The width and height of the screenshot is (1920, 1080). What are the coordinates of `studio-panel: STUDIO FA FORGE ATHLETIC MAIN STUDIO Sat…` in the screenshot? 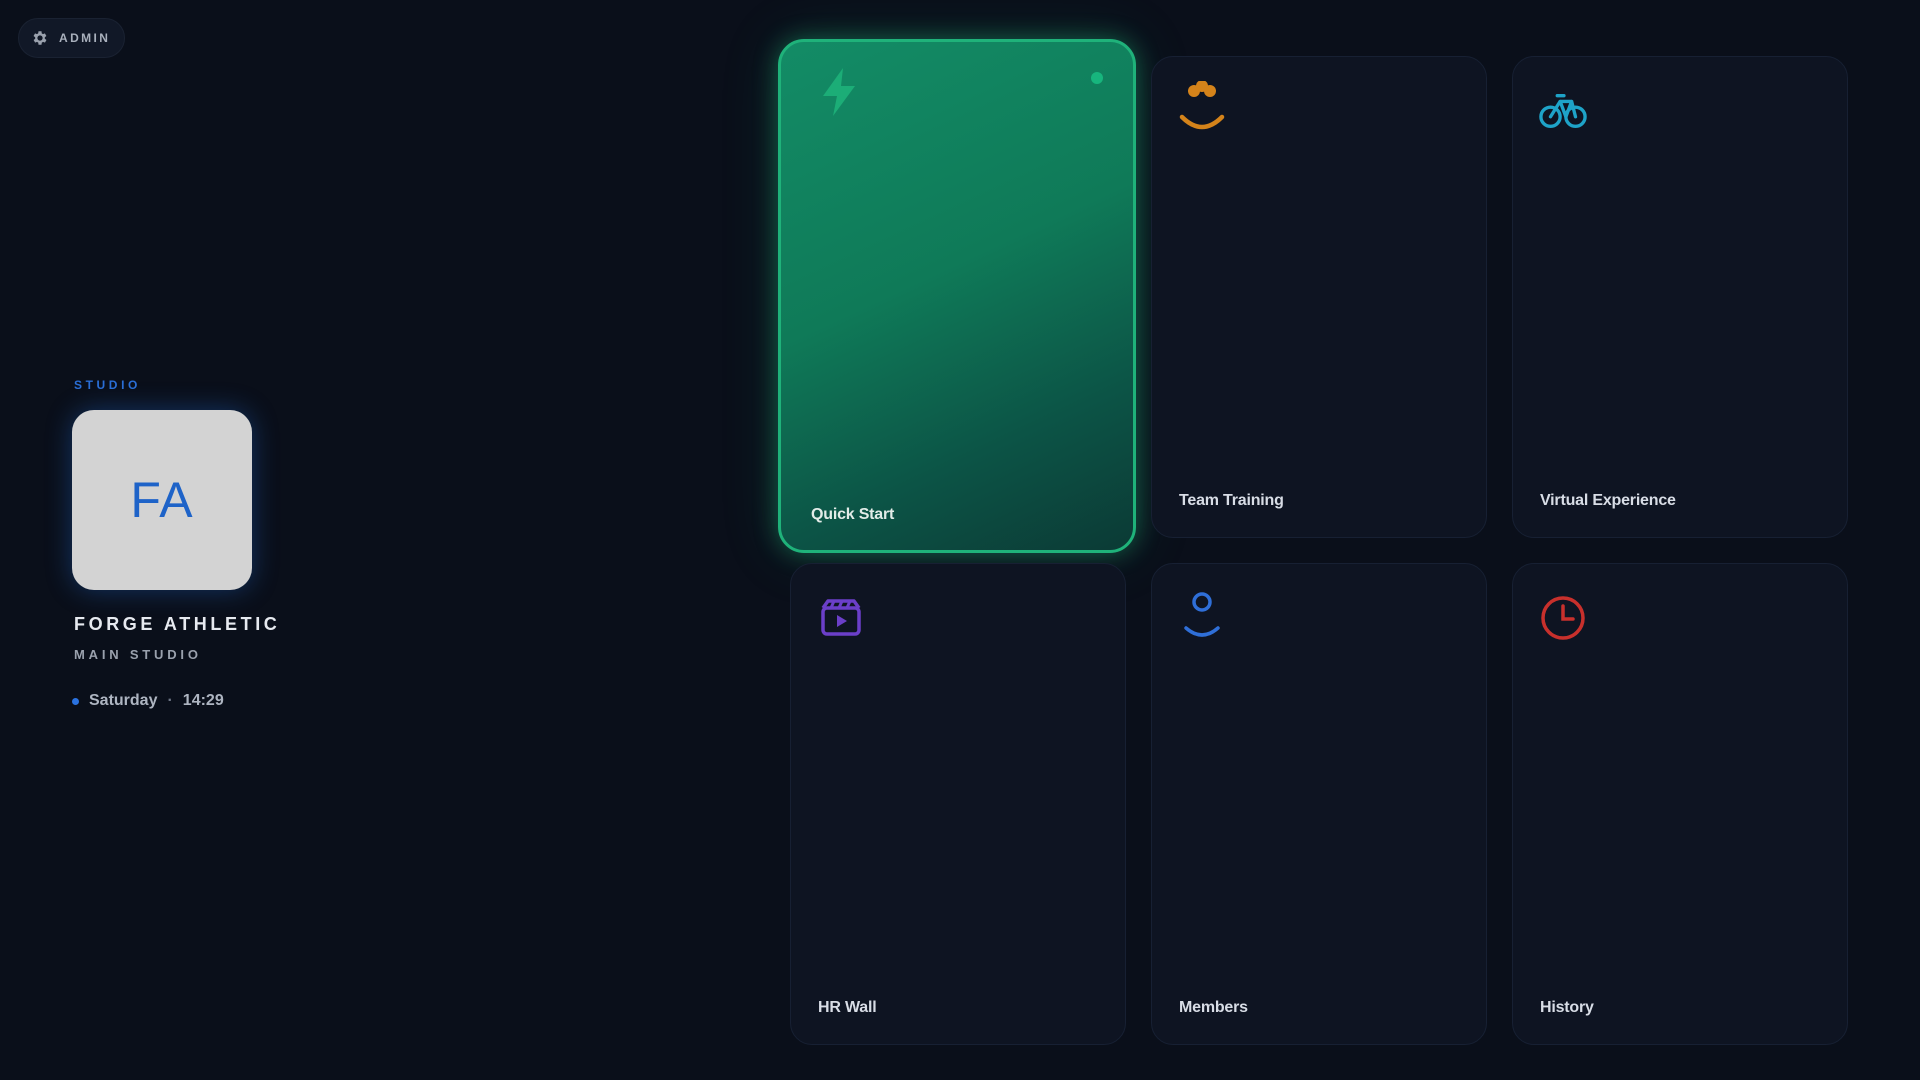 It's located at (176, 544).